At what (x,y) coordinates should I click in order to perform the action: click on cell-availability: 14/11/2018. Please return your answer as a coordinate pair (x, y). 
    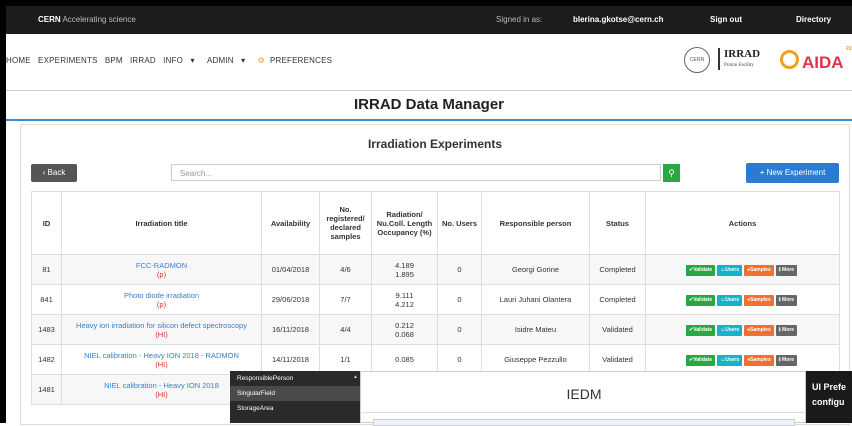
    Looking at the image, I should click on (290, 359).